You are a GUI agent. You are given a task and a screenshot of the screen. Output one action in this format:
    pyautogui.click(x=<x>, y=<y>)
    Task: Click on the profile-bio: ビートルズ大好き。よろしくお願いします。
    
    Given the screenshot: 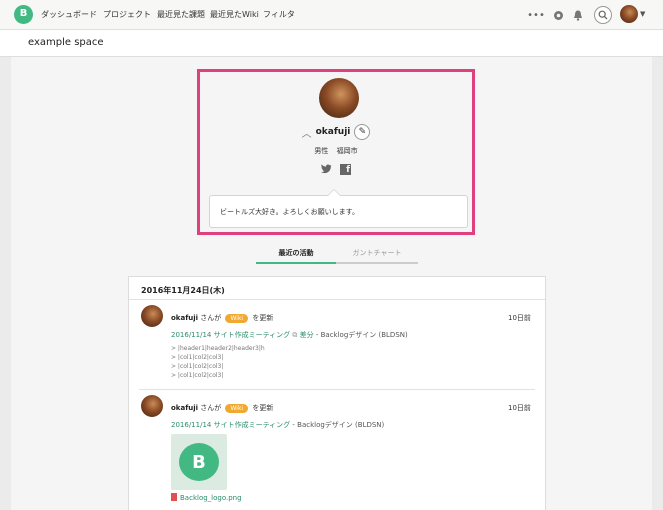 What is the action you would take?
    pyautogui.click(x=338, y=211)
    